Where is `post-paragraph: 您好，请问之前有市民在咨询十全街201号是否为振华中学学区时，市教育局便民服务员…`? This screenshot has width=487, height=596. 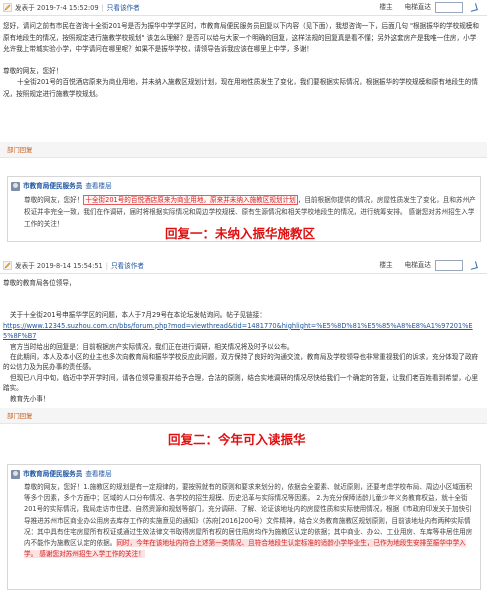
post-paragraph: 您好，请问之前有市民在咨询十全街201号是否为振华中学学区时，市教育局便民服务员… is located at coordinates (241, 38).